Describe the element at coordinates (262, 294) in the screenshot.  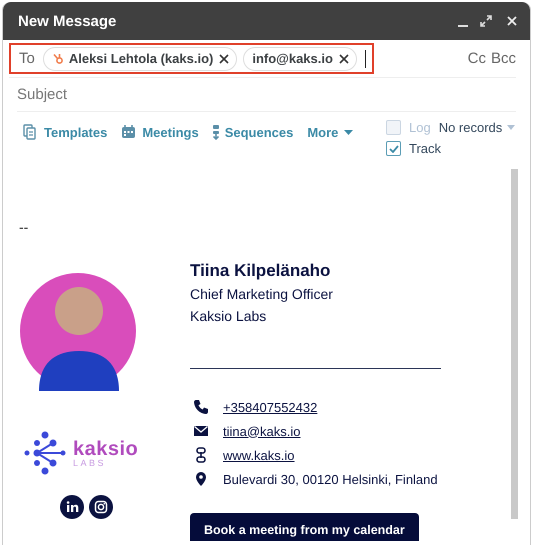
I see `job-title: Chief Marketing Officer` at that location.